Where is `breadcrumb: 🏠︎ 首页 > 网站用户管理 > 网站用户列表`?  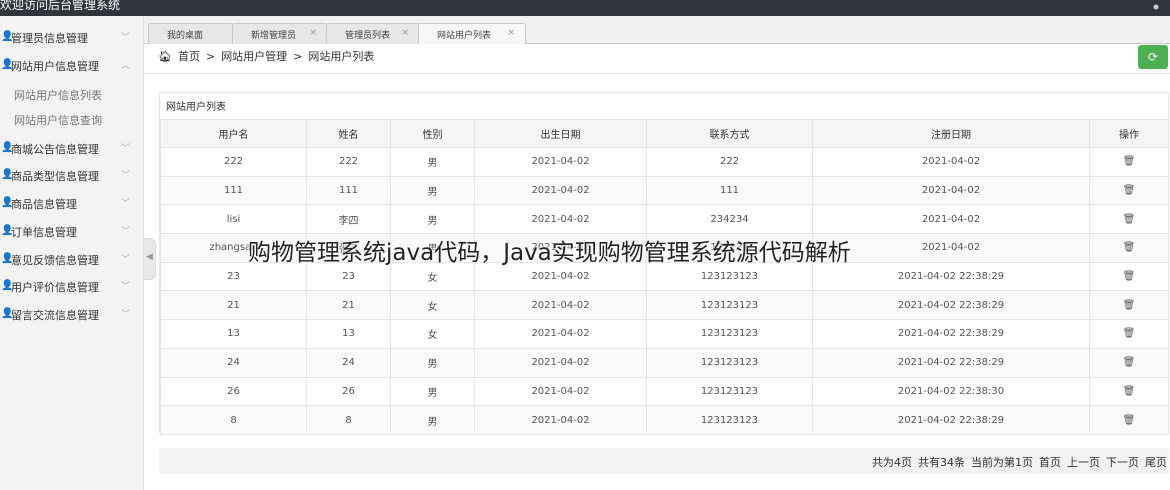
breadcrumb: 🏠︎ 首页 > 网站用户管理 > 网站用户列表 is located at coordinates (269, 58).